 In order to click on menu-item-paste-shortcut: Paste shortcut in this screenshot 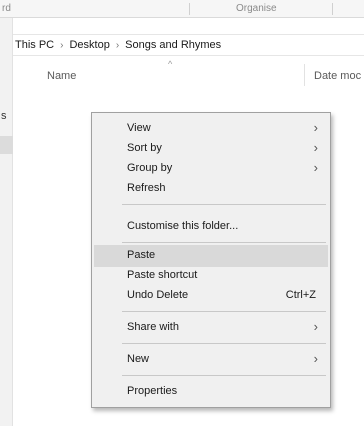, I will do `click(211, 276)`.